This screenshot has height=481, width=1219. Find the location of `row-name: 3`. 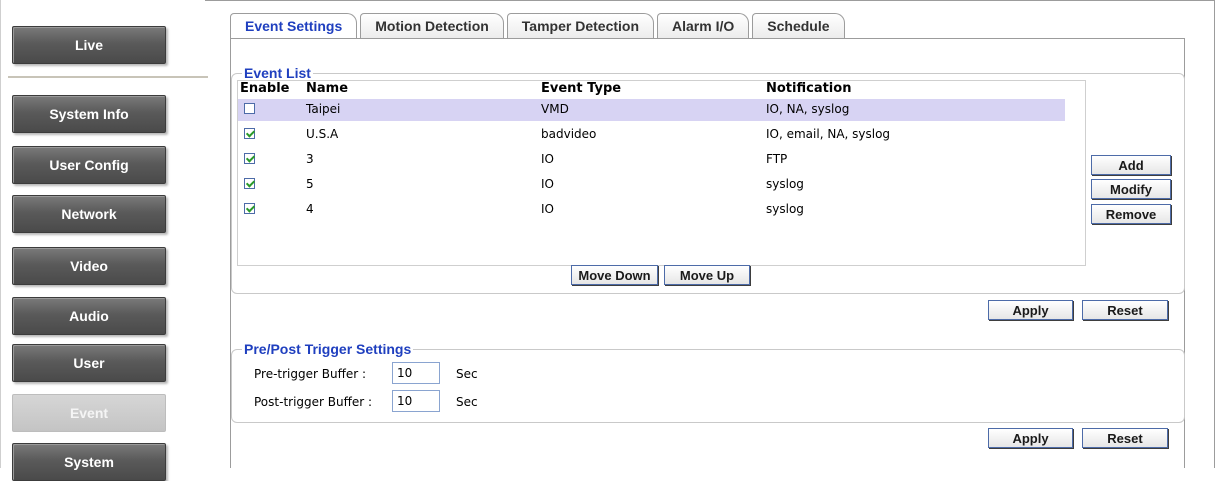

row-name: 3 is located at coordinates (310, 159).